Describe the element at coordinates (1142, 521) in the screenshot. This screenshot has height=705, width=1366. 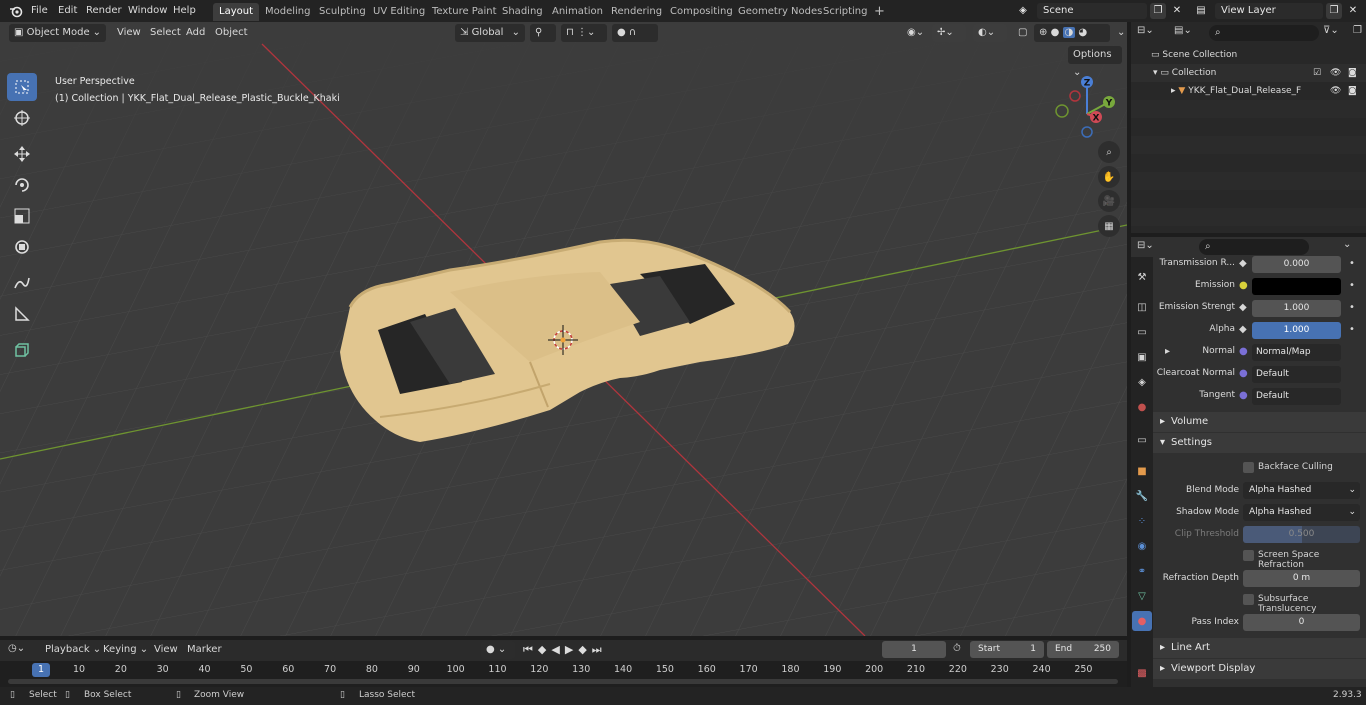
I see `particles-tab-icon: ⁘` at that location.